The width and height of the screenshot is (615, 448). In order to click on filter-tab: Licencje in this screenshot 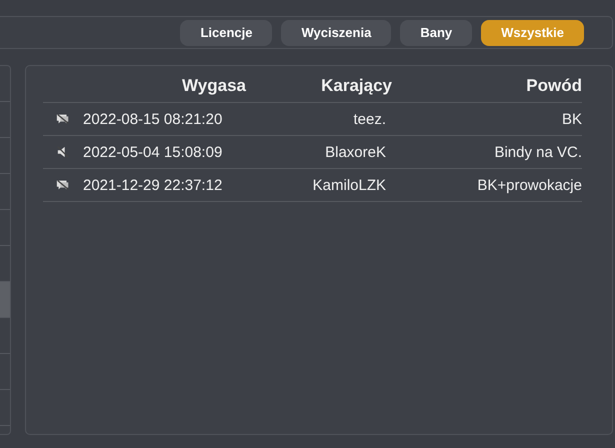, I will do `click(226, 33)`.